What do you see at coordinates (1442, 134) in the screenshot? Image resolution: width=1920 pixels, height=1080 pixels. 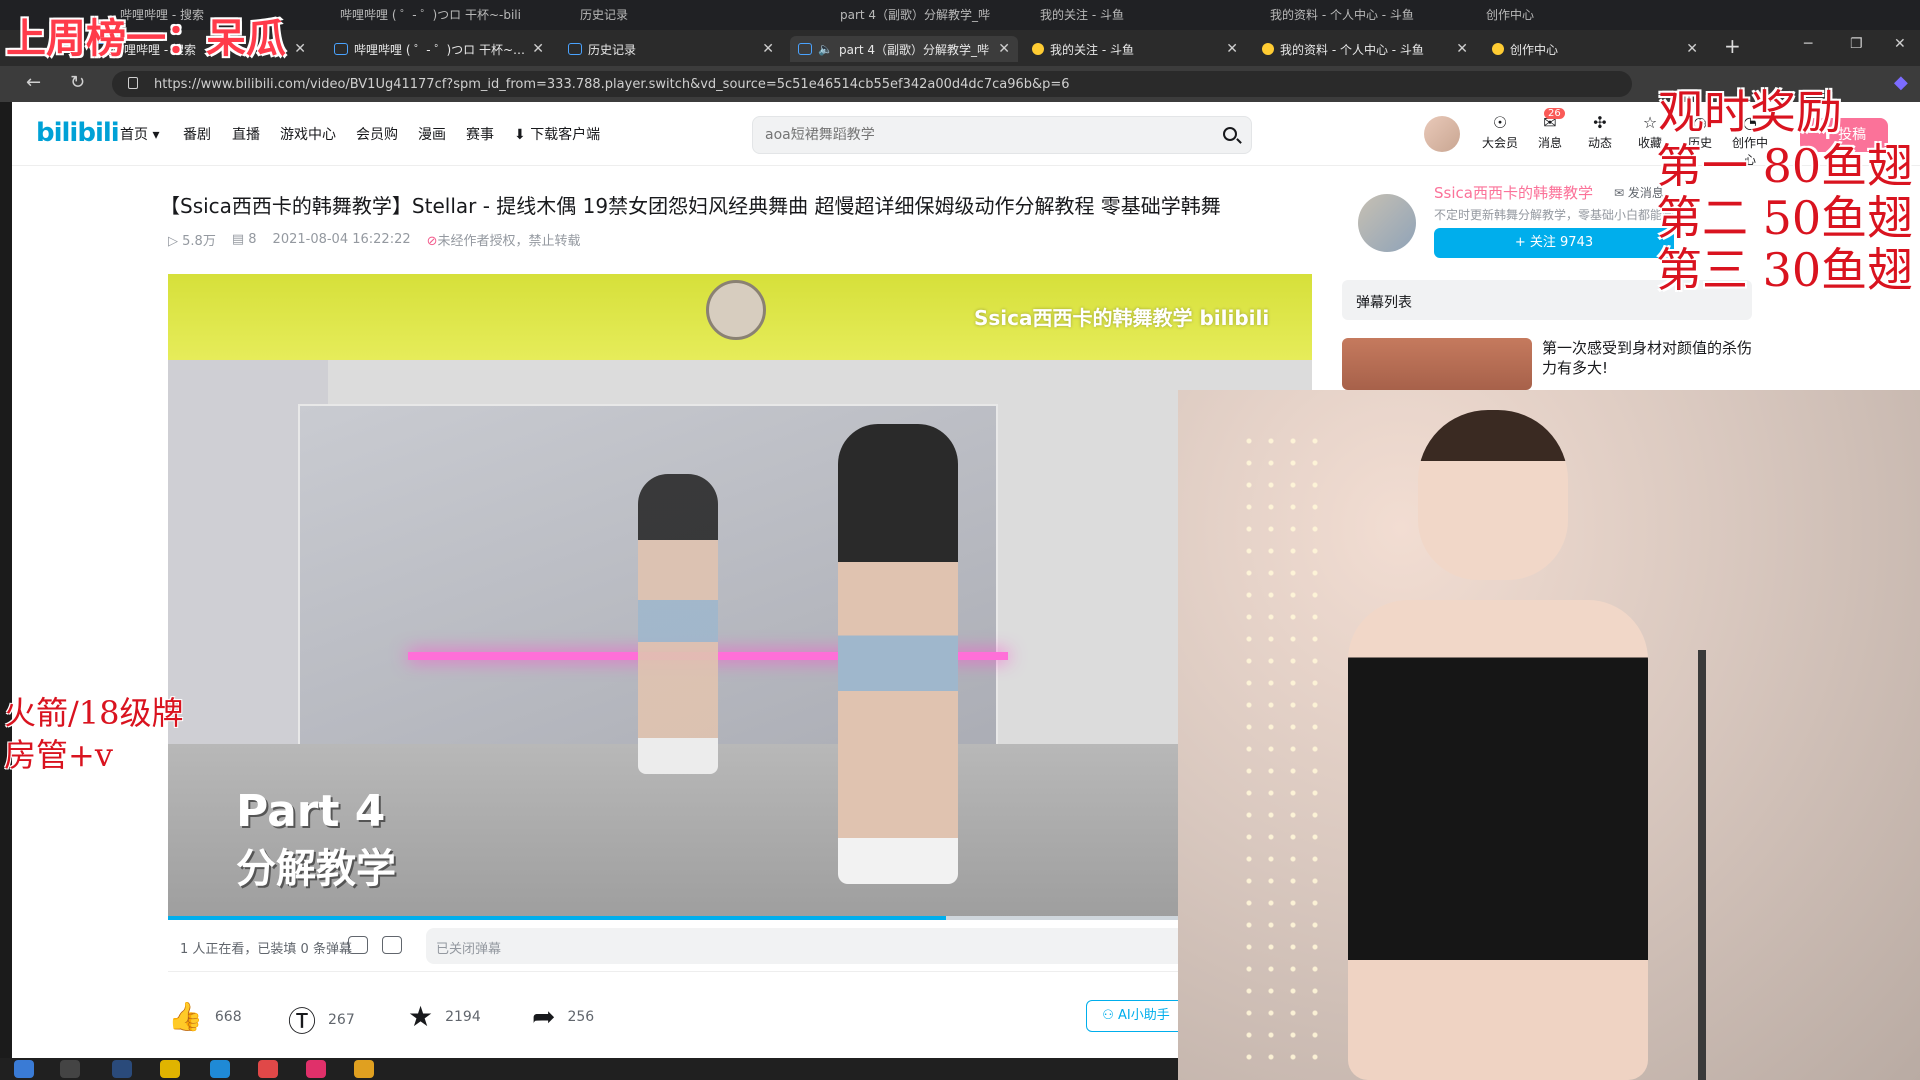 I see `avatar` at bounding box center [1442, 134].